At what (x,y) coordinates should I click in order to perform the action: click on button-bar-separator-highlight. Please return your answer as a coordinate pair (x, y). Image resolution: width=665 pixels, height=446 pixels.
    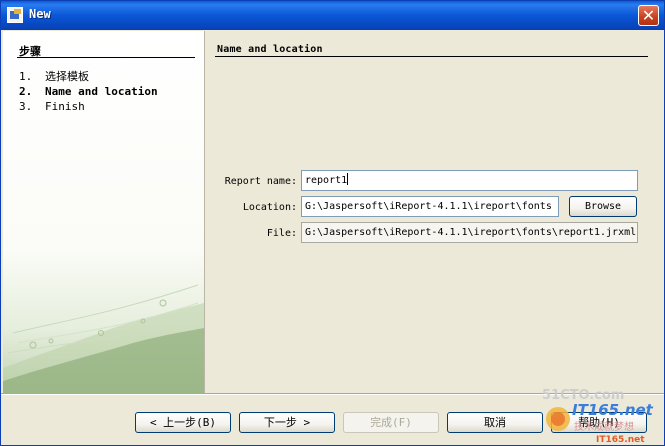
    Looking at the image, I should click on (332, 394).